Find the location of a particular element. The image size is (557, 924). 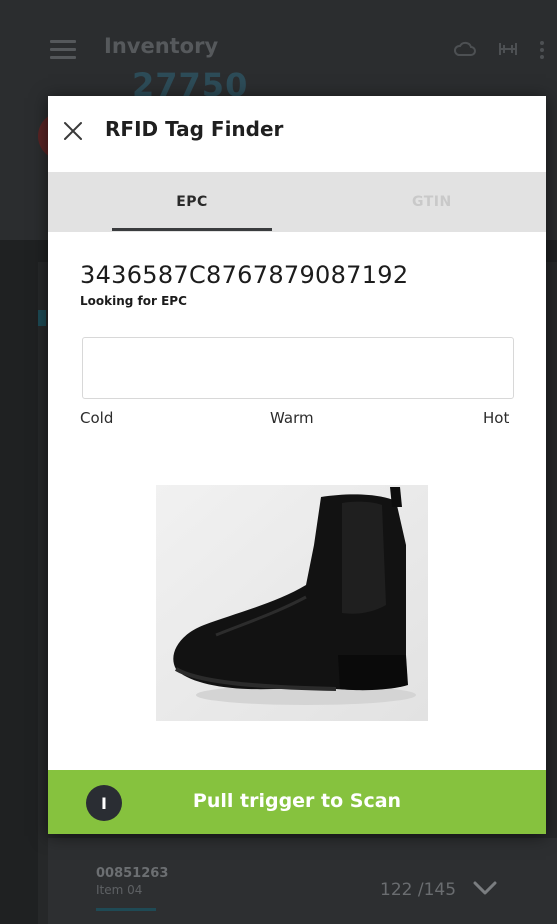

background-item-underline is located at coordinates (126, 909).